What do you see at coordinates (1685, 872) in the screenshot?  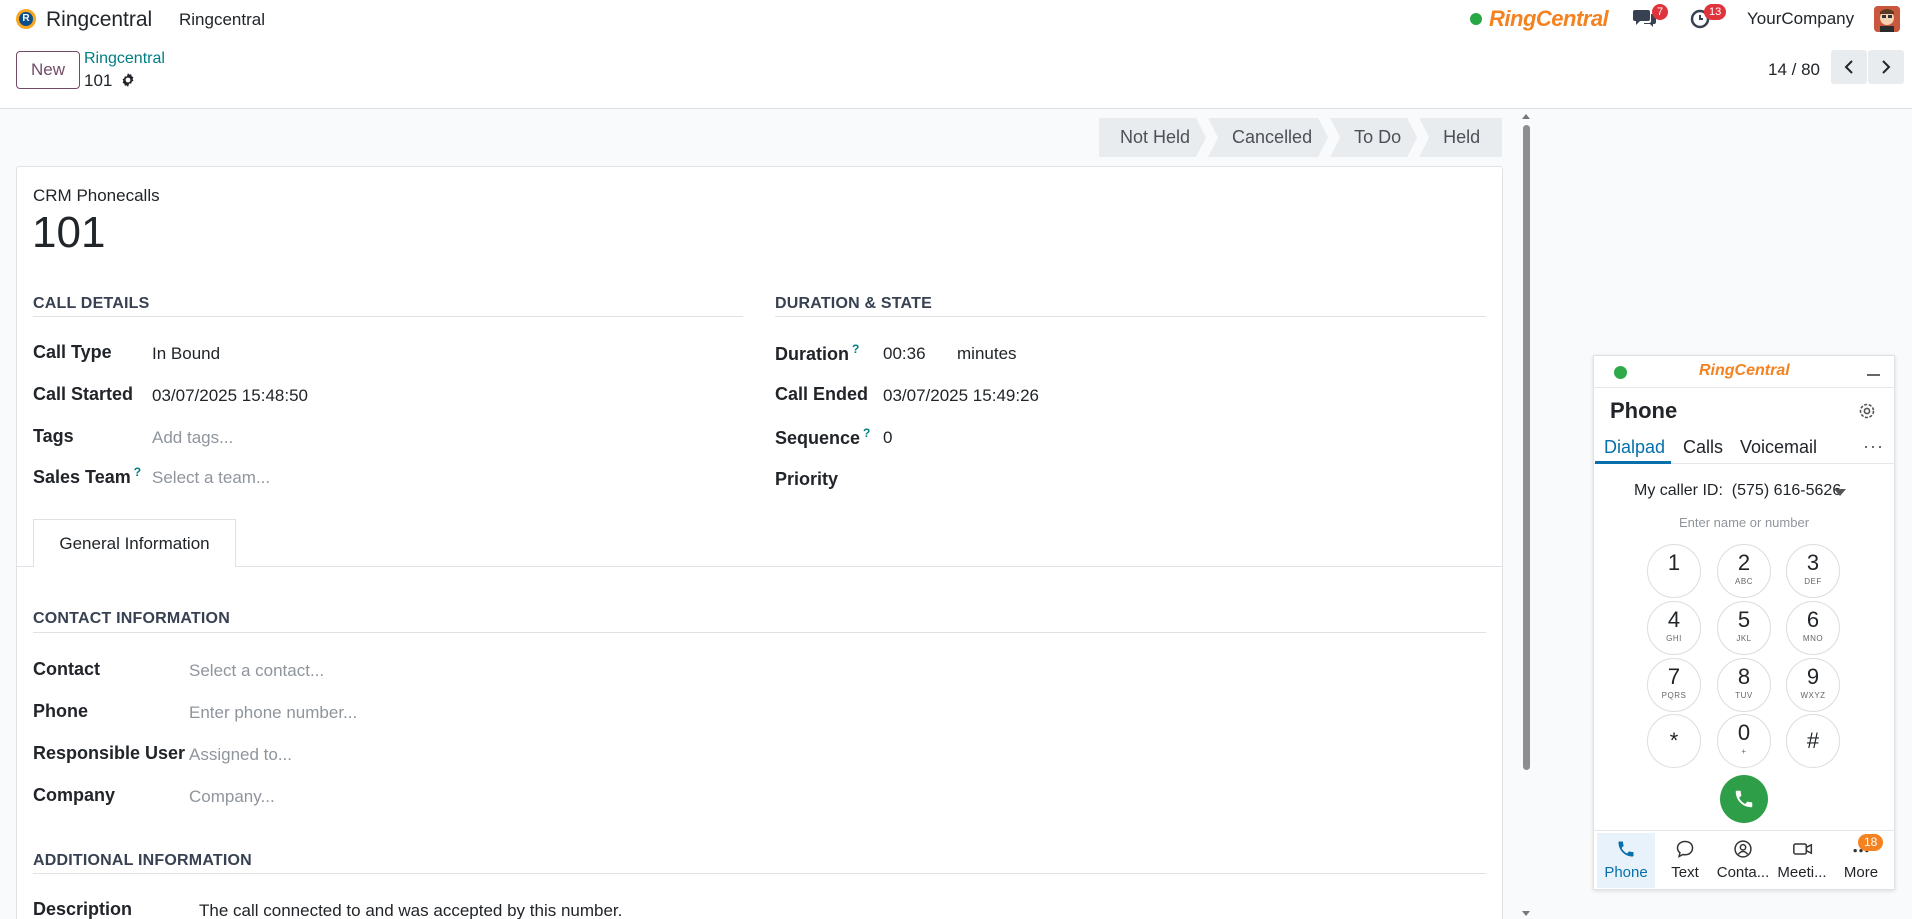 I see `widget-nav-label: Text` at bounding box center [1685, 872].